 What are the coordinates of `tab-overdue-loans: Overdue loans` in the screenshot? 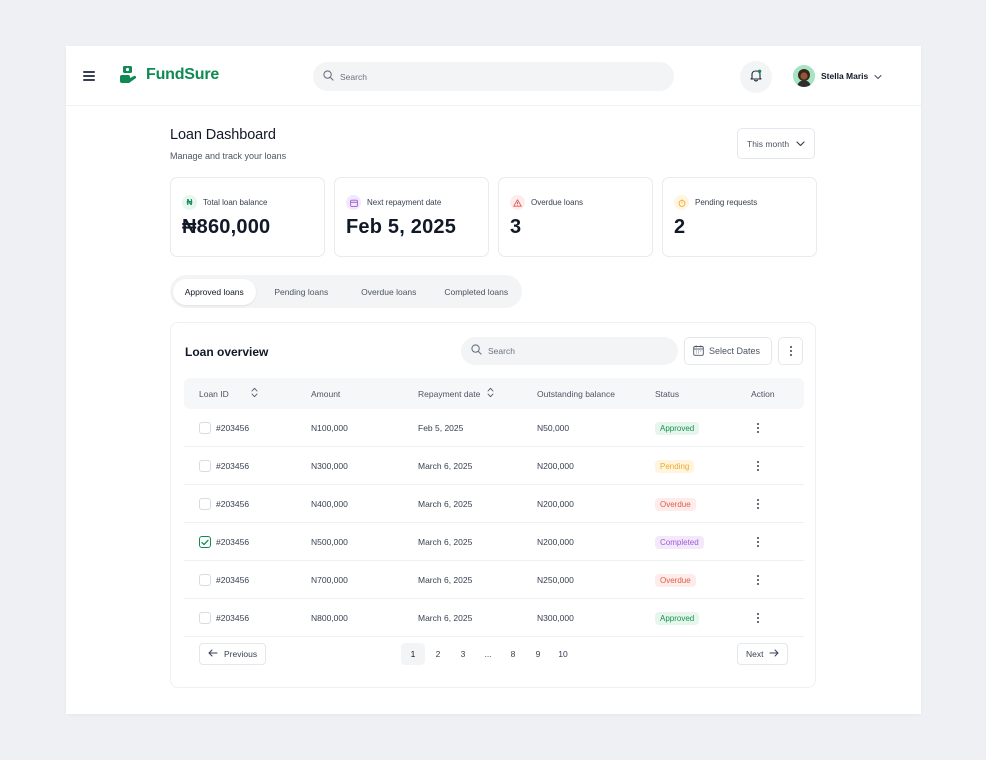 It's located at (389, 292).